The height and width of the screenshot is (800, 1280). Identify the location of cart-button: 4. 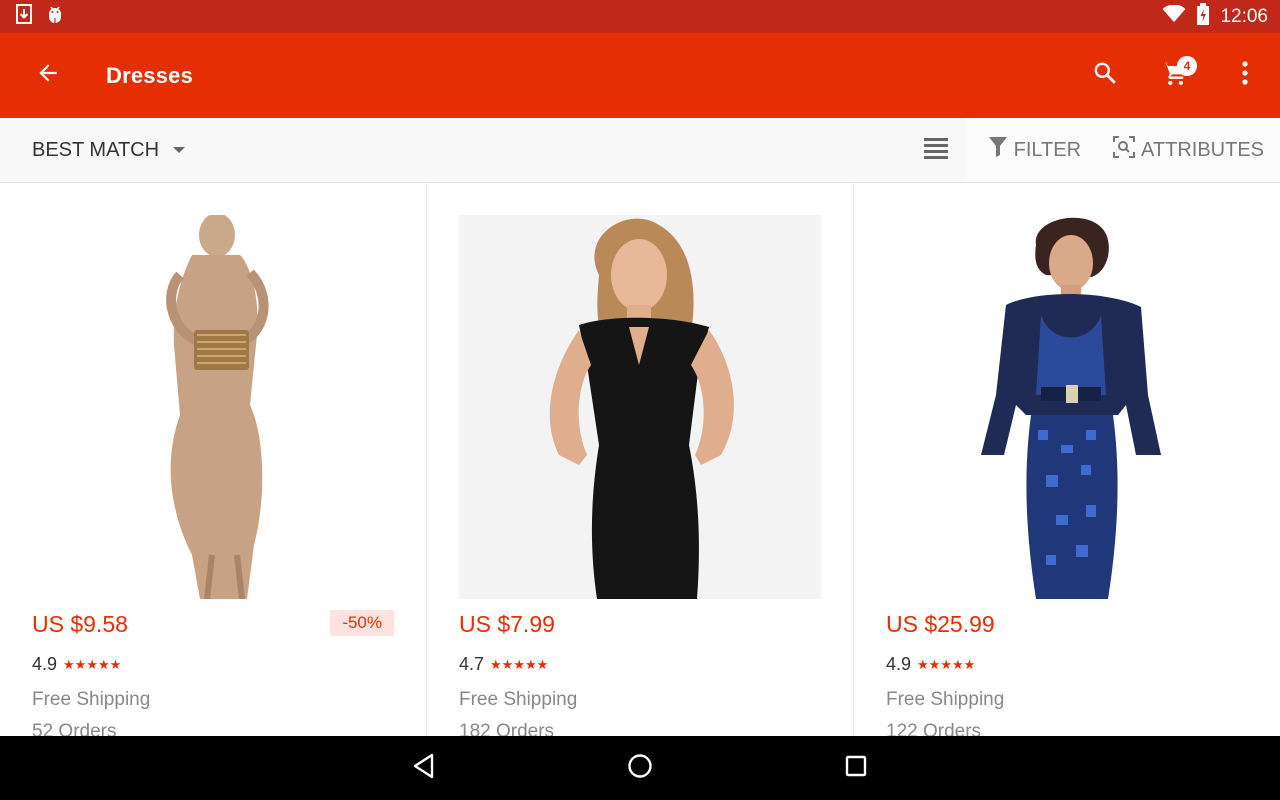
(1175, 76).